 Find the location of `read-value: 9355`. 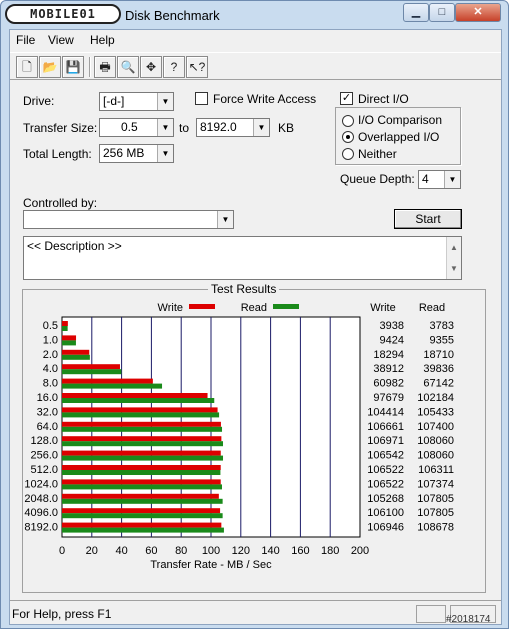

read-value: 9355 is located at coordinates (442, 340).